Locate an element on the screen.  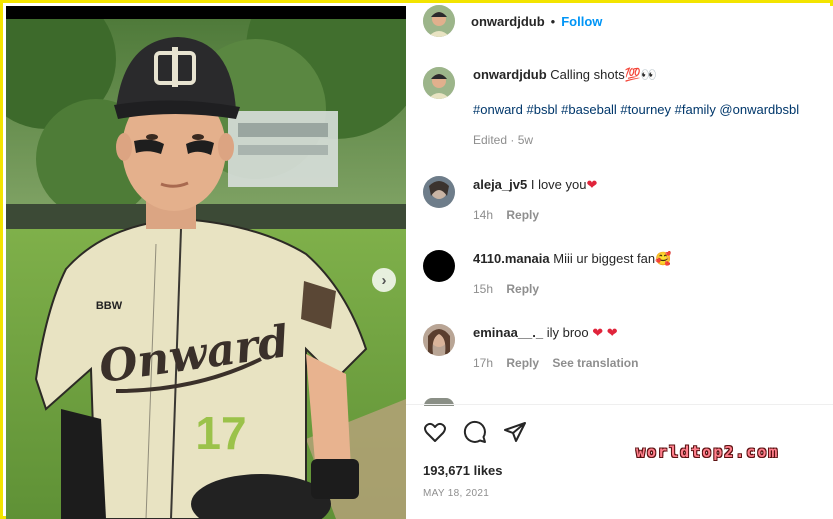
post-actions is located at coordinates (475, 432).